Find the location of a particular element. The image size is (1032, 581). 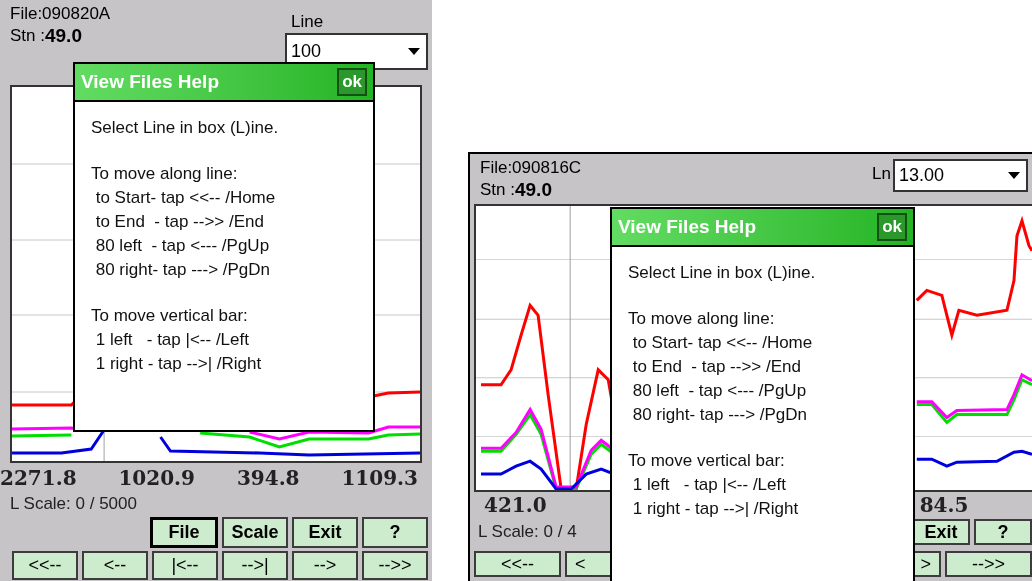

navigation-button: <-- is located at coordinates (115, 565).